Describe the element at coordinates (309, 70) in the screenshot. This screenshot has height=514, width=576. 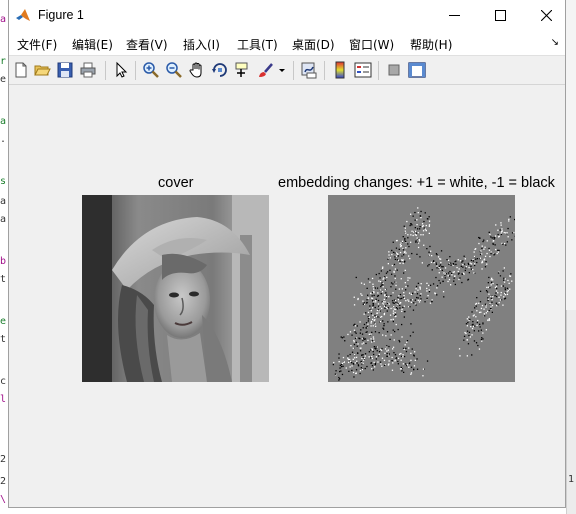
I see `link-plot-icon` at that location.